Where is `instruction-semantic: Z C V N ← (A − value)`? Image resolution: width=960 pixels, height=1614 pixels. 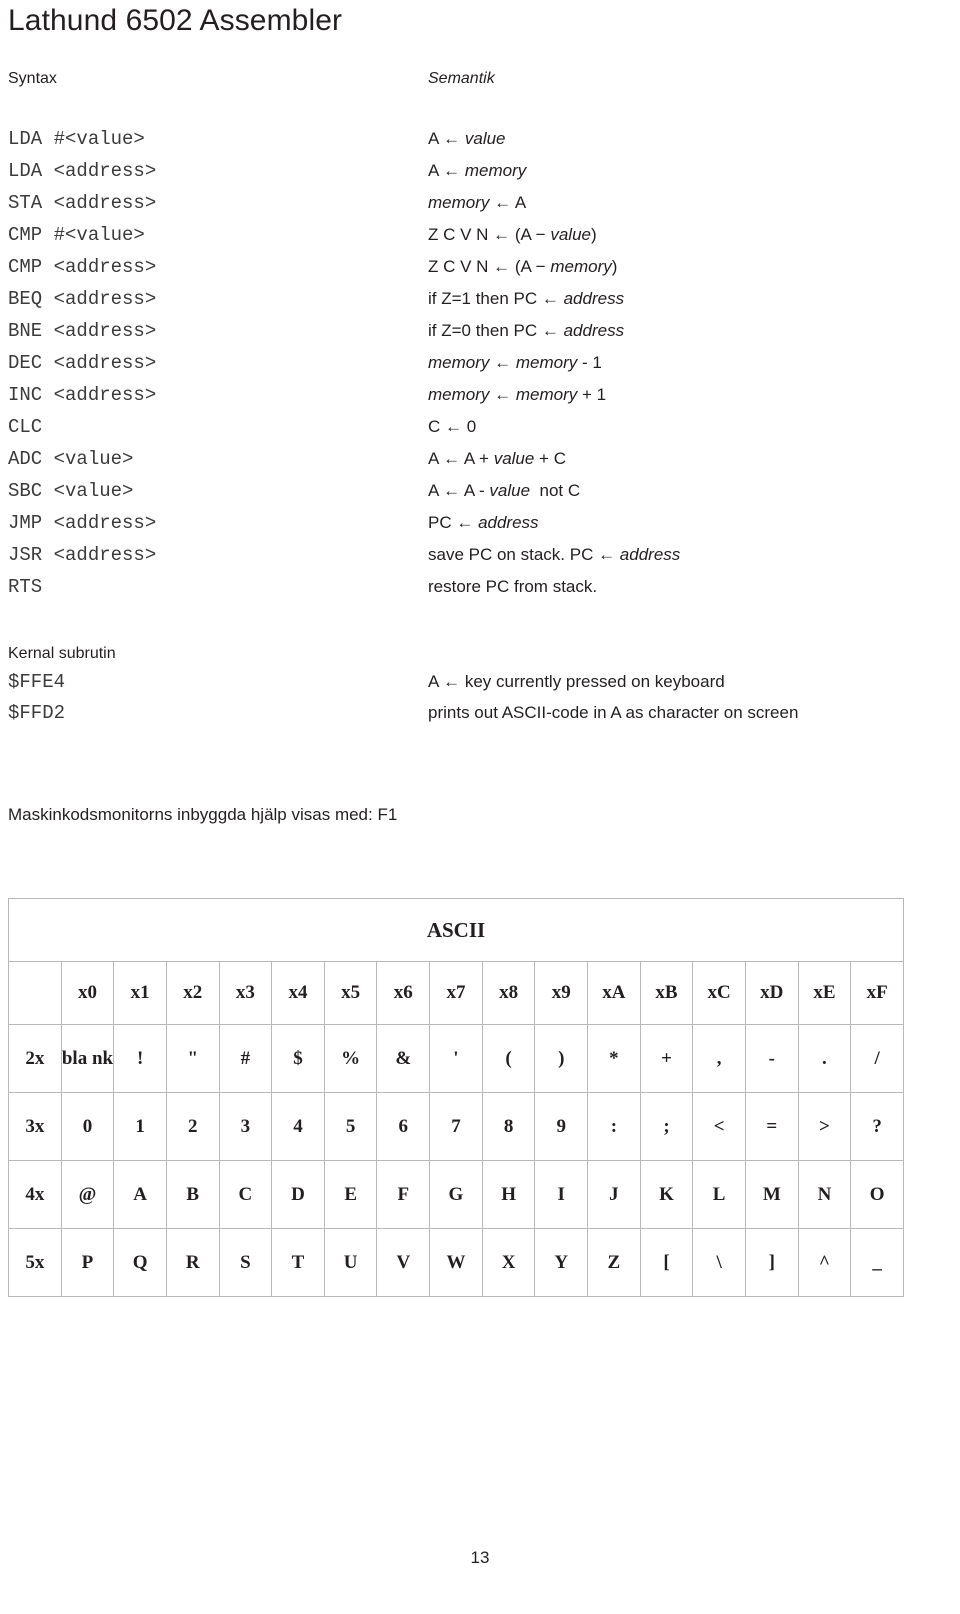 instruction-semantic: Z C V N ← (A − value) is located at coordinates (512, 234).